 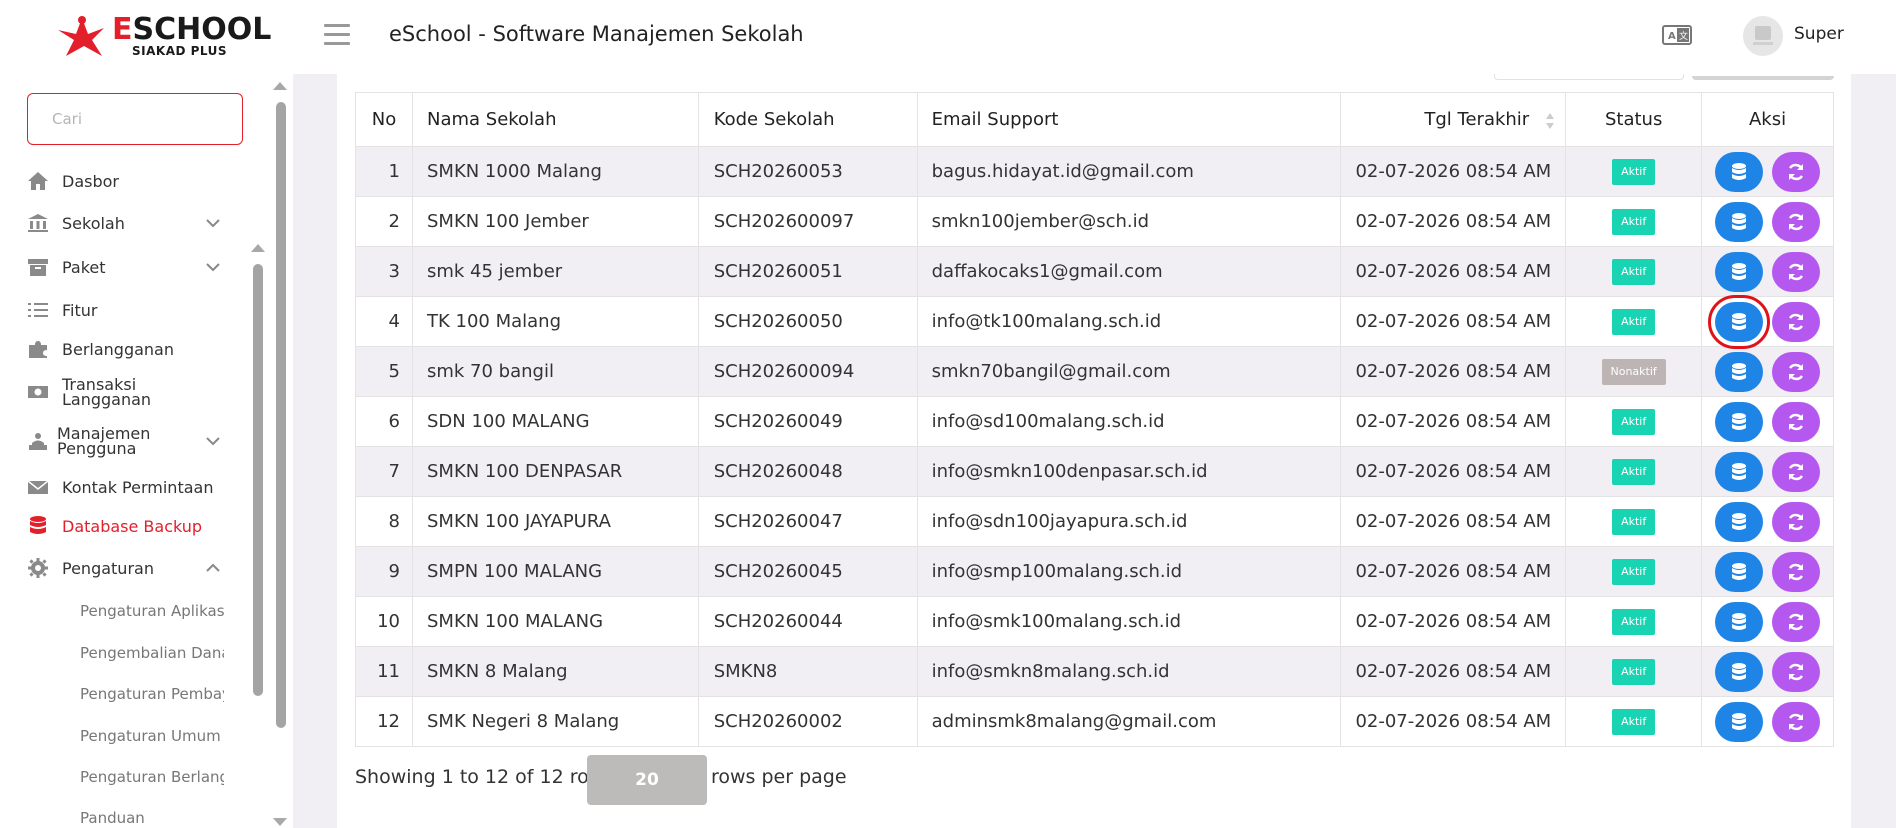 I want to click on cell-no: 5, so click(x=384, y=371).